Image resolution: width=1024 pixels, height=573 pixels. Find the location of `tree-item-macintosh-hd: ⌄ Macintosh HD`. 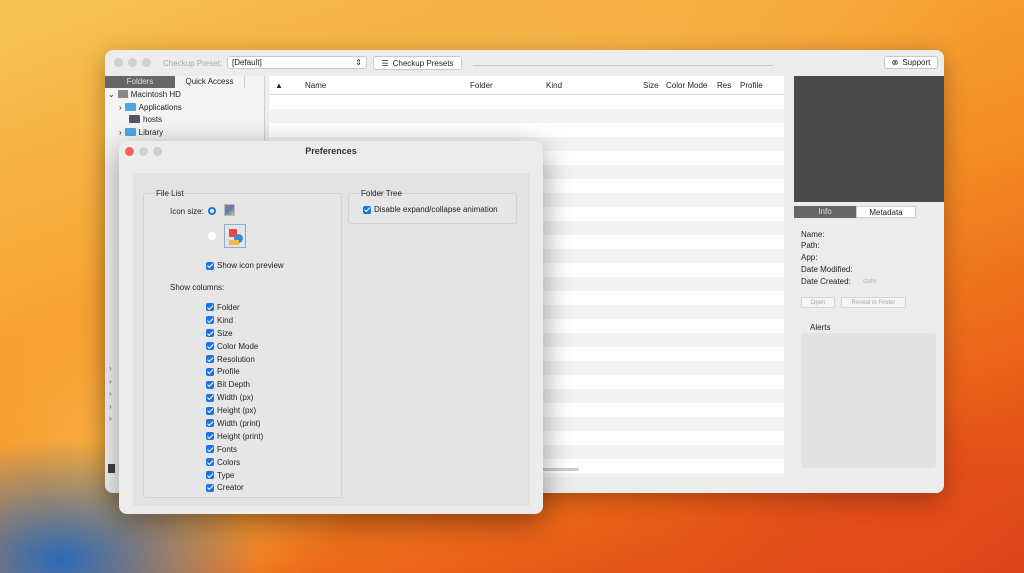

tree-item-macintosh-hd: ⌄ Macintosh HD is located at coordinates (144, 94).